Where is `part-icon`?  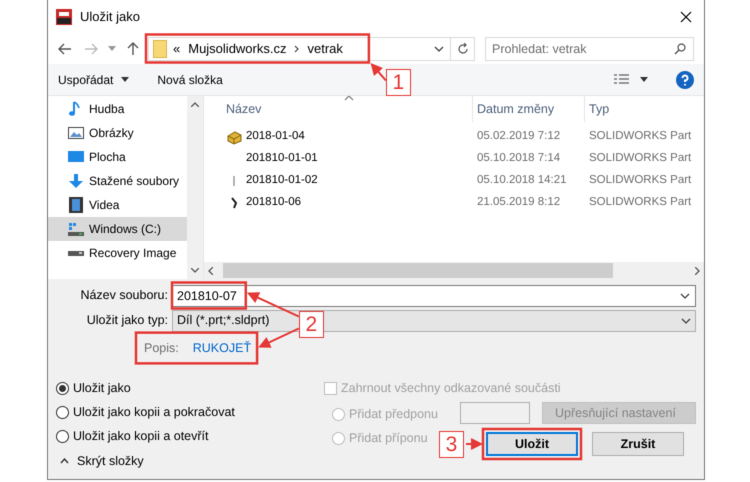 part-icon is located at coordinates (234, 137).